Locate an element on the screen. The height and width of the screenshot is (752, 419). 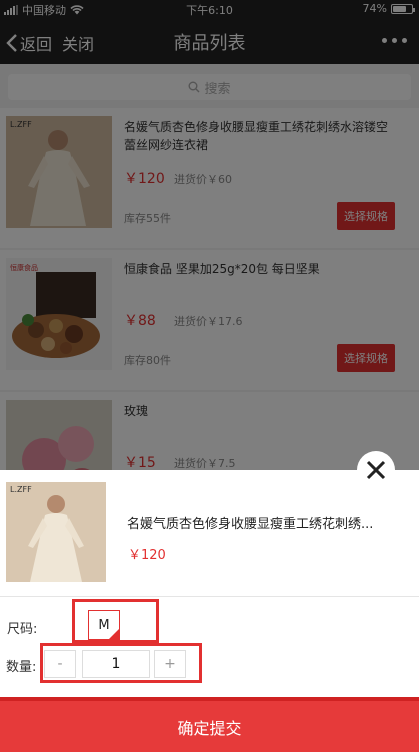
close-sheet-button is located at coordinates (376, 470).